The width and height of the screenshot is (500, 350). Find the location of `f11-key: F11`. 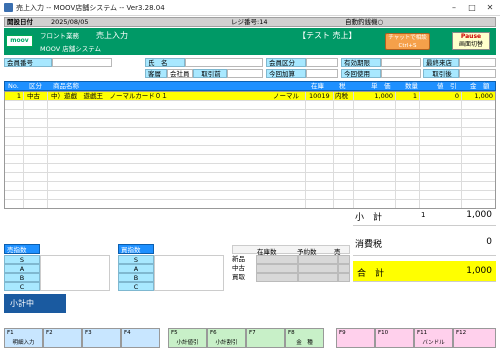

f11-key: F11 is located at coordinates (422, 333).